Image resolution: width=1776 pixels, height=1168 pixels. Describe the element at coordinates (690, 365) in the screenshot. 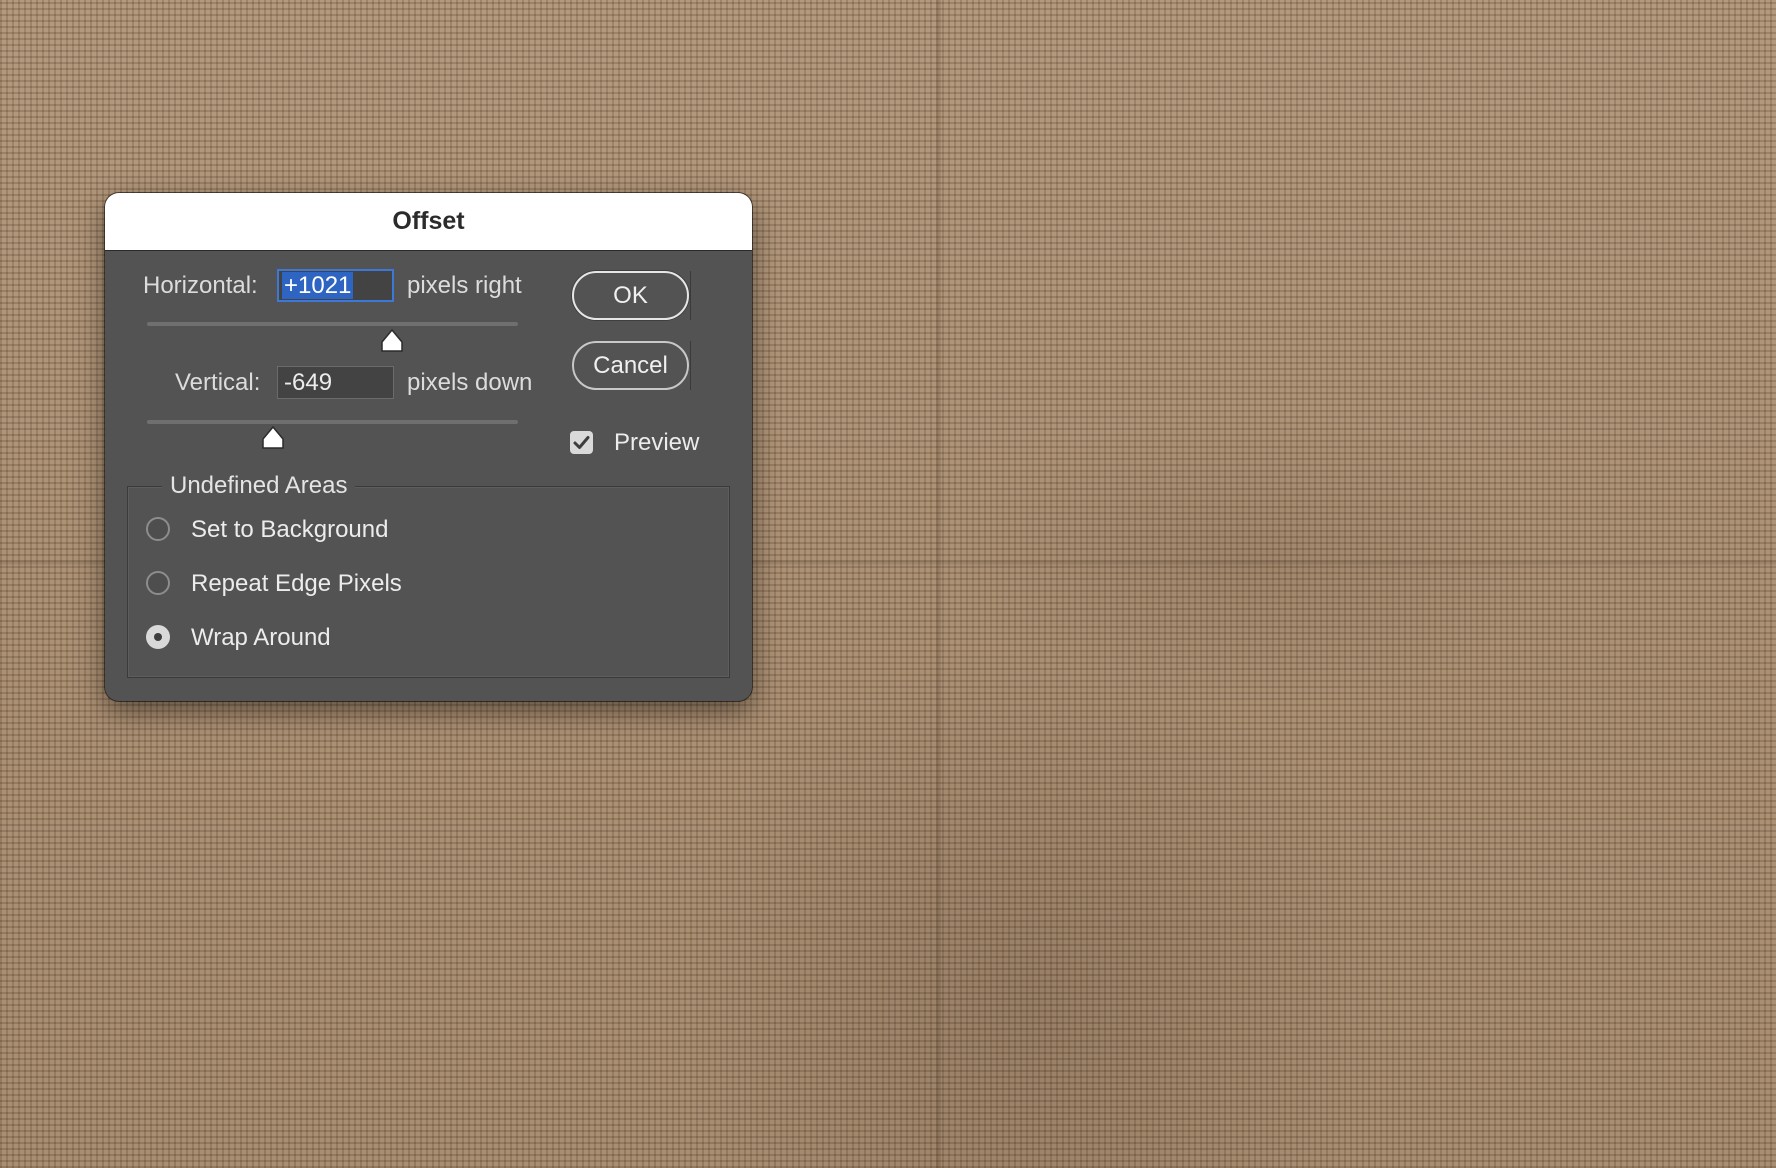

I see `cancel-button-edge` at that location.